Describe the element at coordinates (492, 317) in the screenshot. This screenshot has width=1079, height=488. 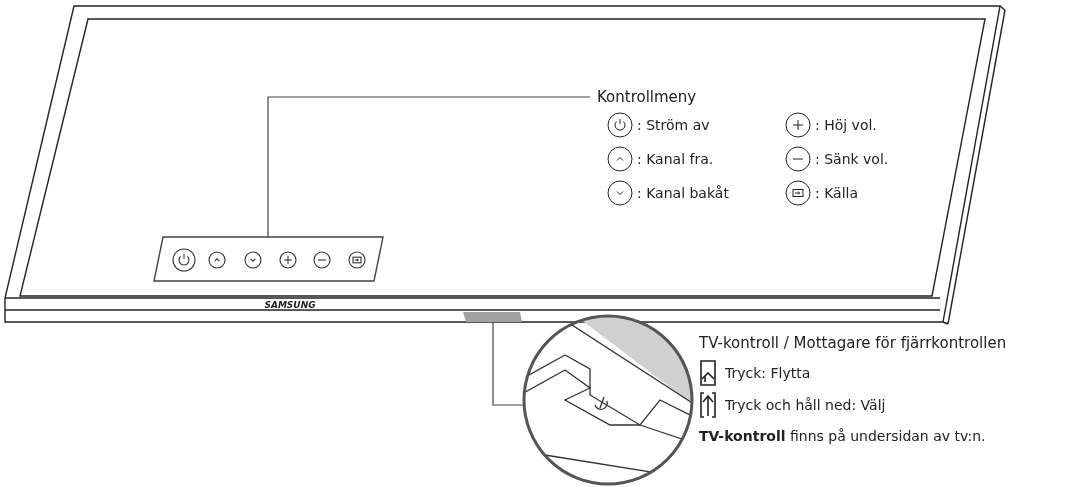
I see `controller-area-drawing` at that location.